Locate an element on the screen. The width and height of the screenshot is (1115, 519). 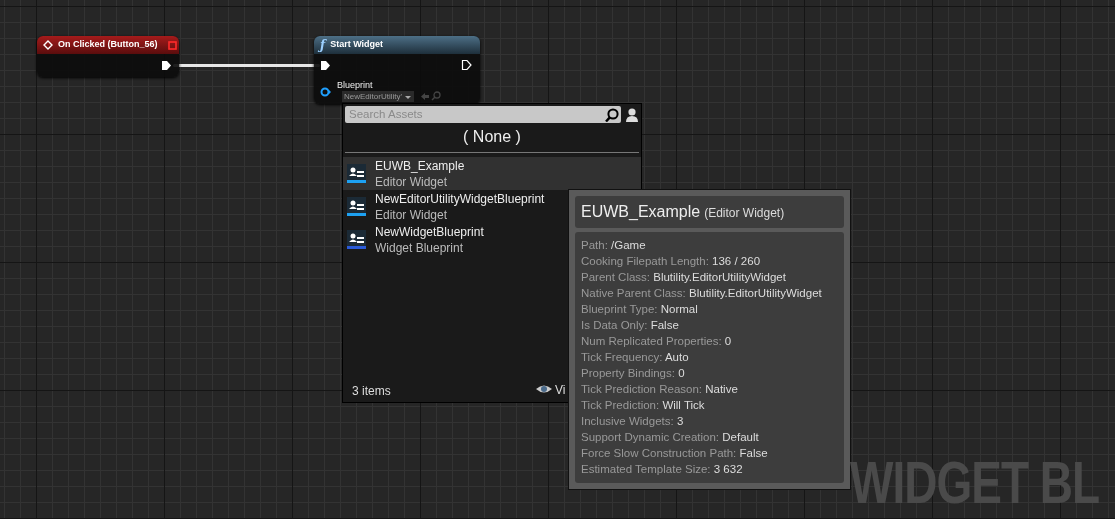
function-node: ƒ Start Widget Blueprint NewEditorUtility' is located at coordinates (397, 70).